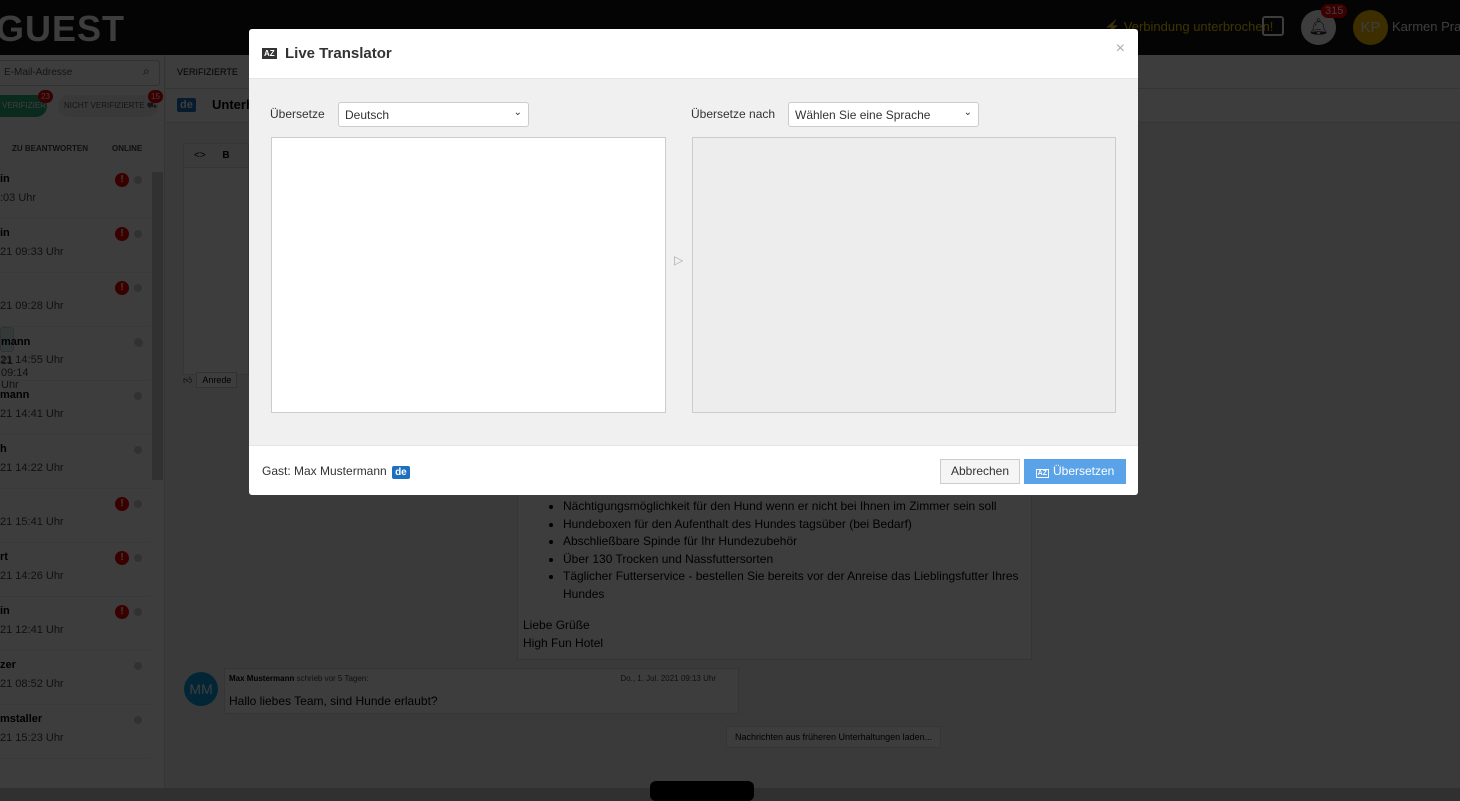 This screenshot has height=801, width=1460. What do you see at coordinates (75, 516) in the screenshot?
I see `conversation-item: 21 15:41 Uhr!` at bounding box center [75, 516].